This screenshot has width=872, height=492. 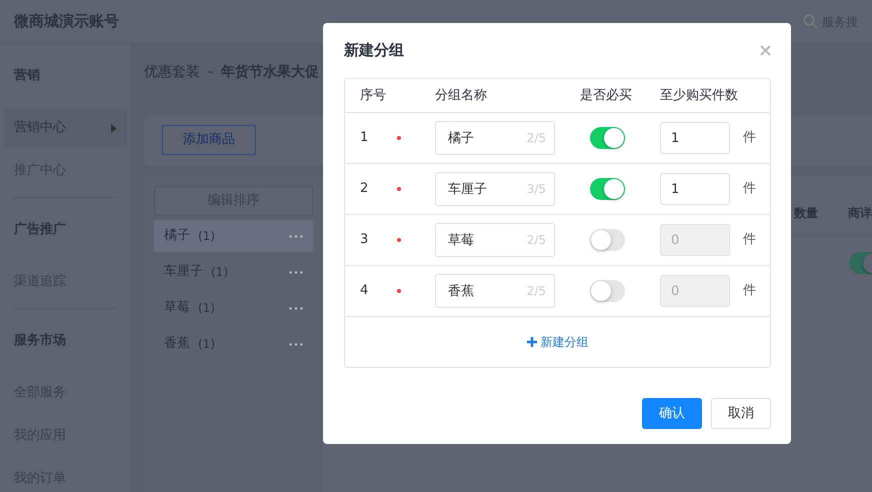 I want to click on row-number: 2, so click(x=364, y=189).